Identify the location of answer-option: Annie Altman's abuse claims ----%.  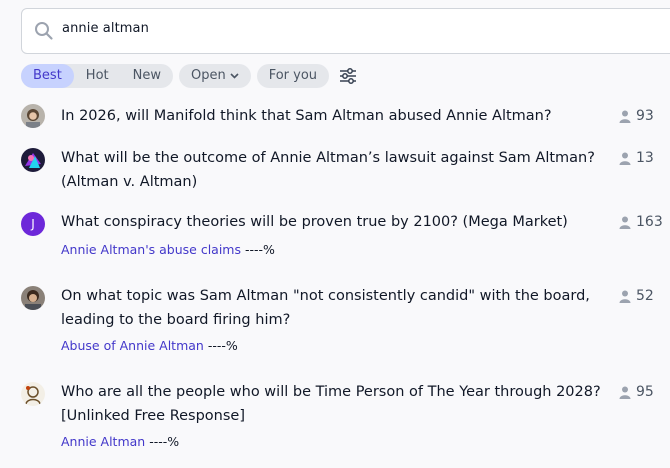
(168, 250).